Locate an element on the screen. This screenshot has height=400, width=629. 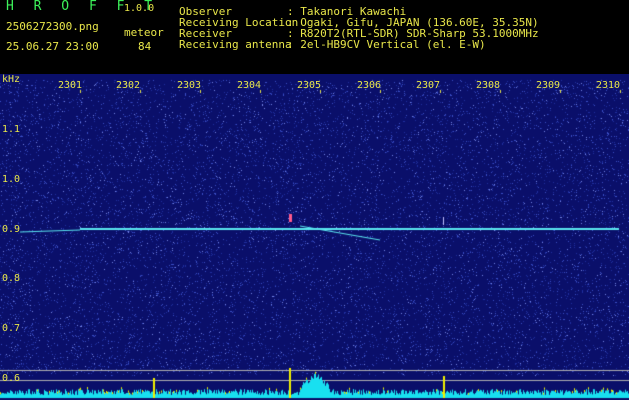
antenna-value: : 2el-HB9CV Vertical (el. E-W) is located at coordinates (386, 44).